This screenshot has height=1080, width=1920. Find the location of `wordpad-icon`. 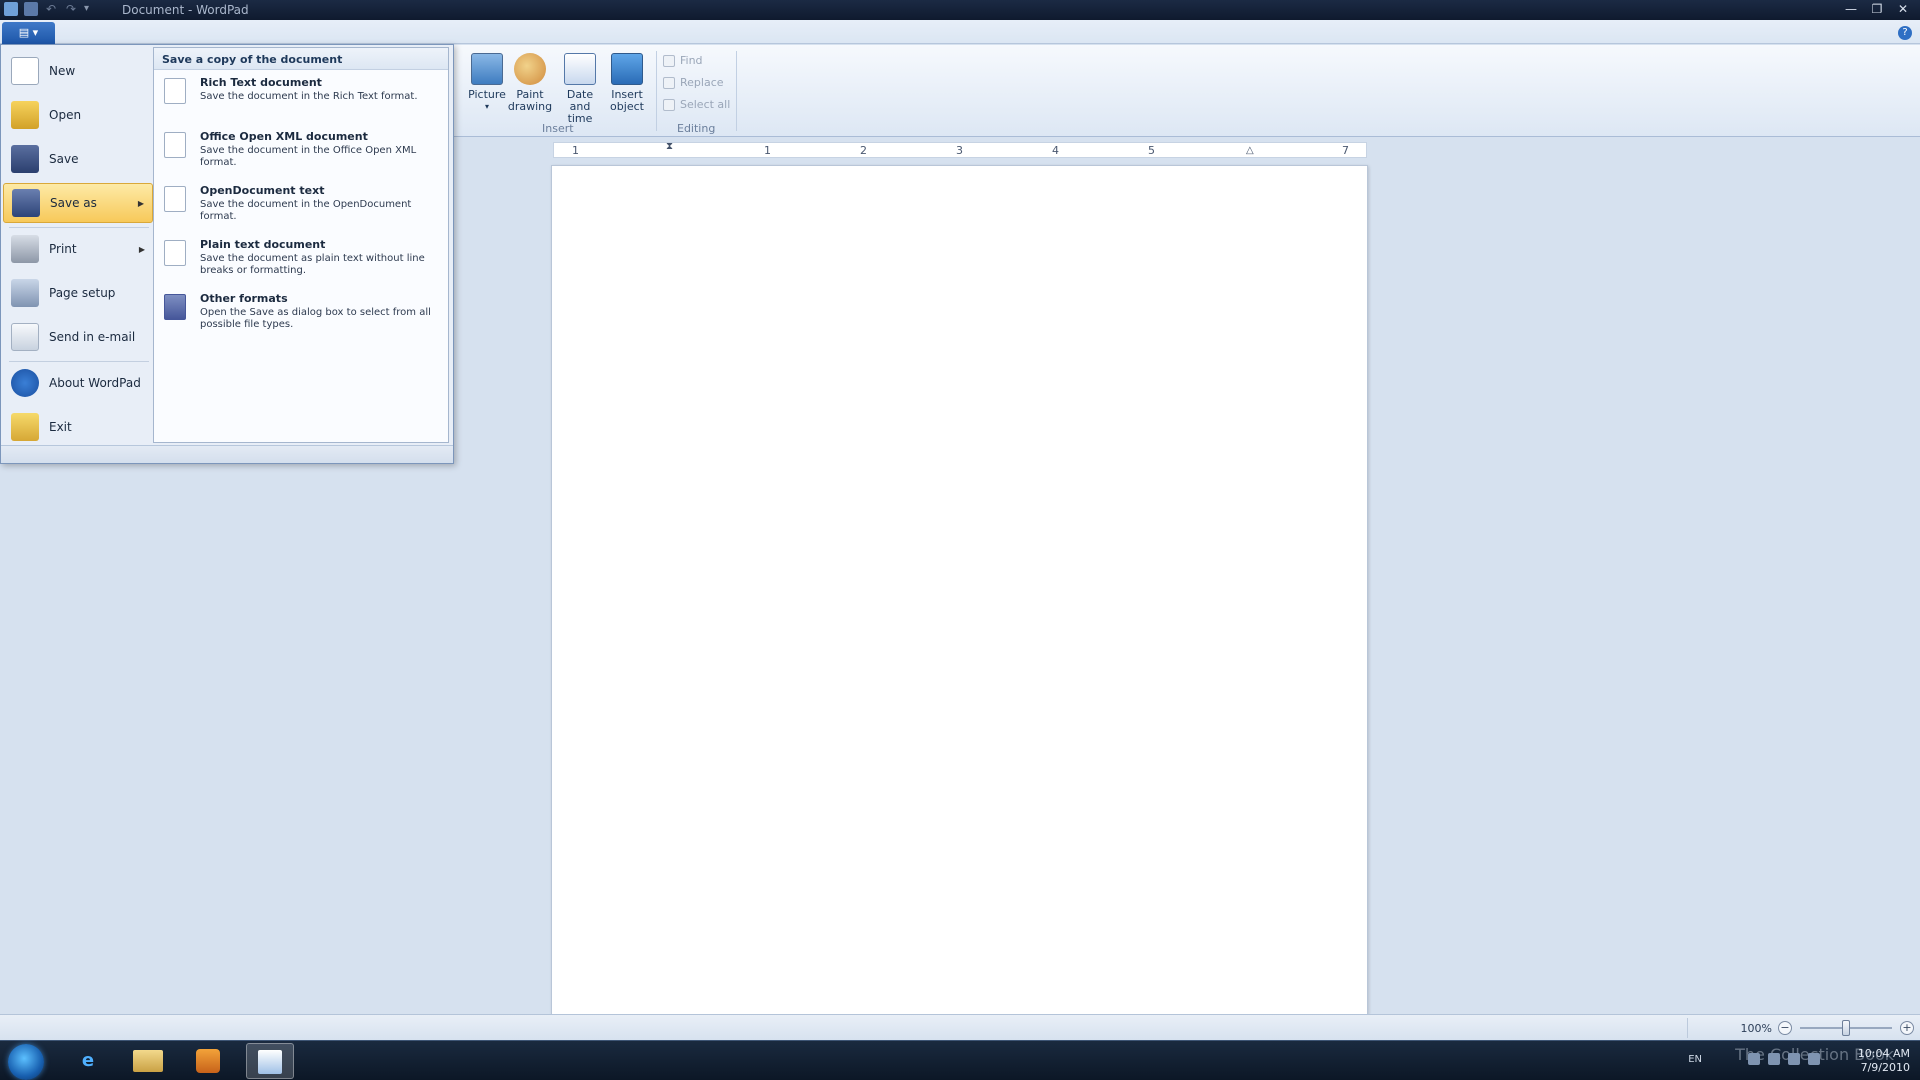

wordpad-icon is located at coordinates (11, 9).